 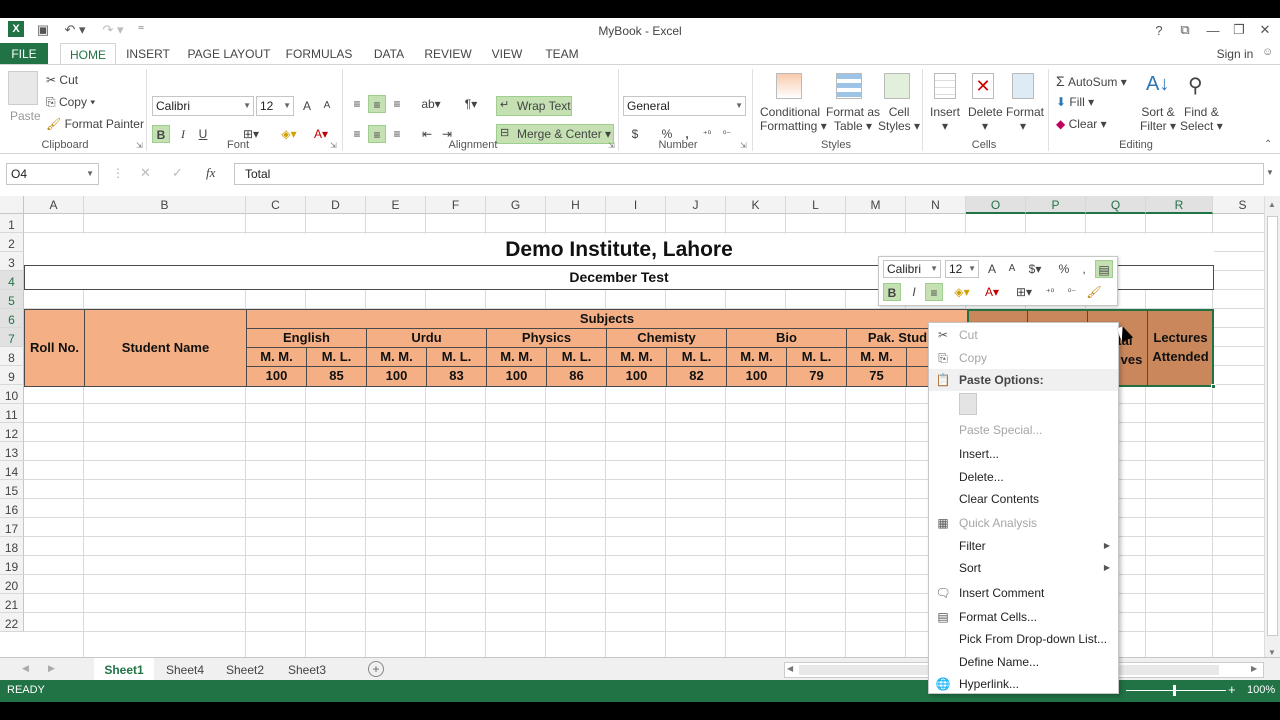 I want to click on zoom-slider, so click(x=1176, y=690).